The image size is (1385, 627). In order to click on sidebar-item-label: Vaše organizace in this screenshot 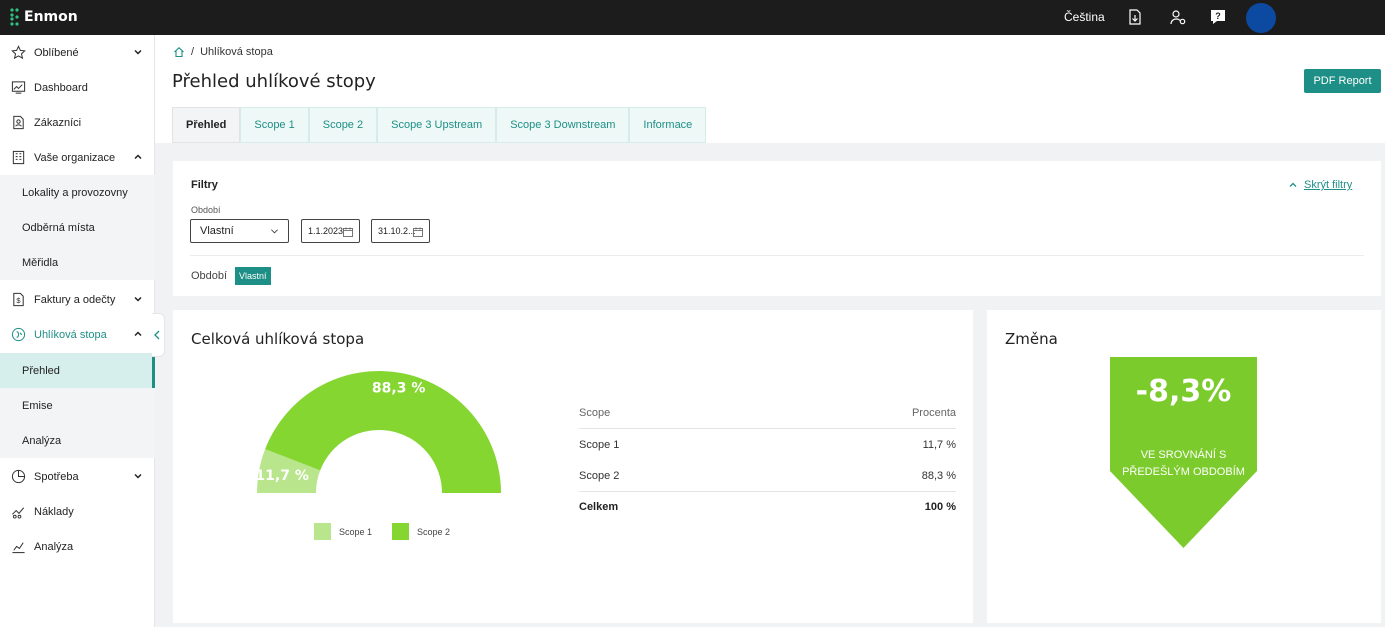, I will do `click(75, 157)`.